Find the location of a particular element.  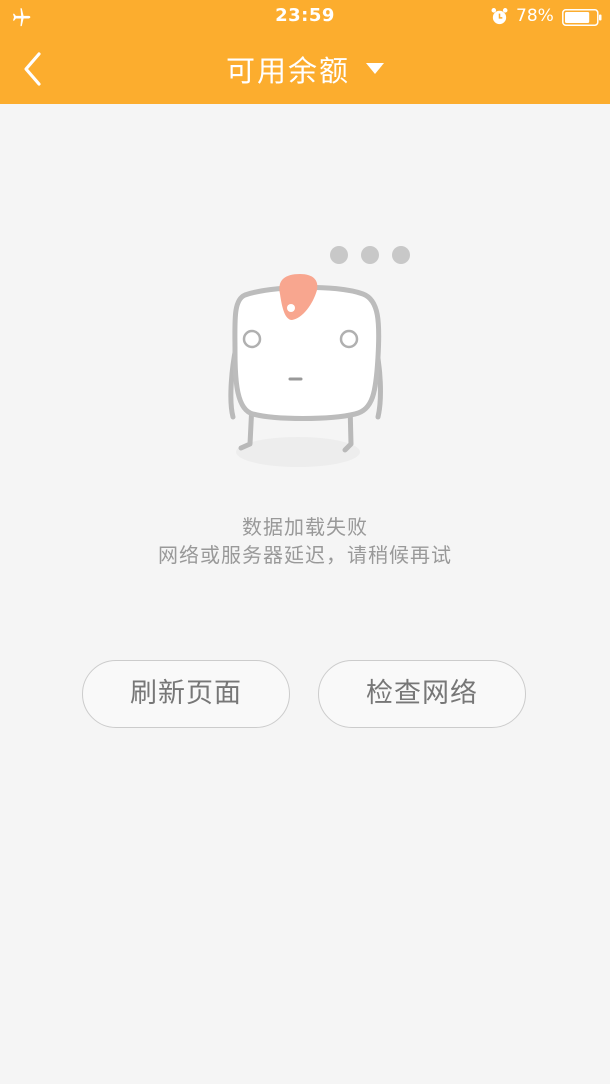

mascot-left-eye is located at coordinates (252, 339).